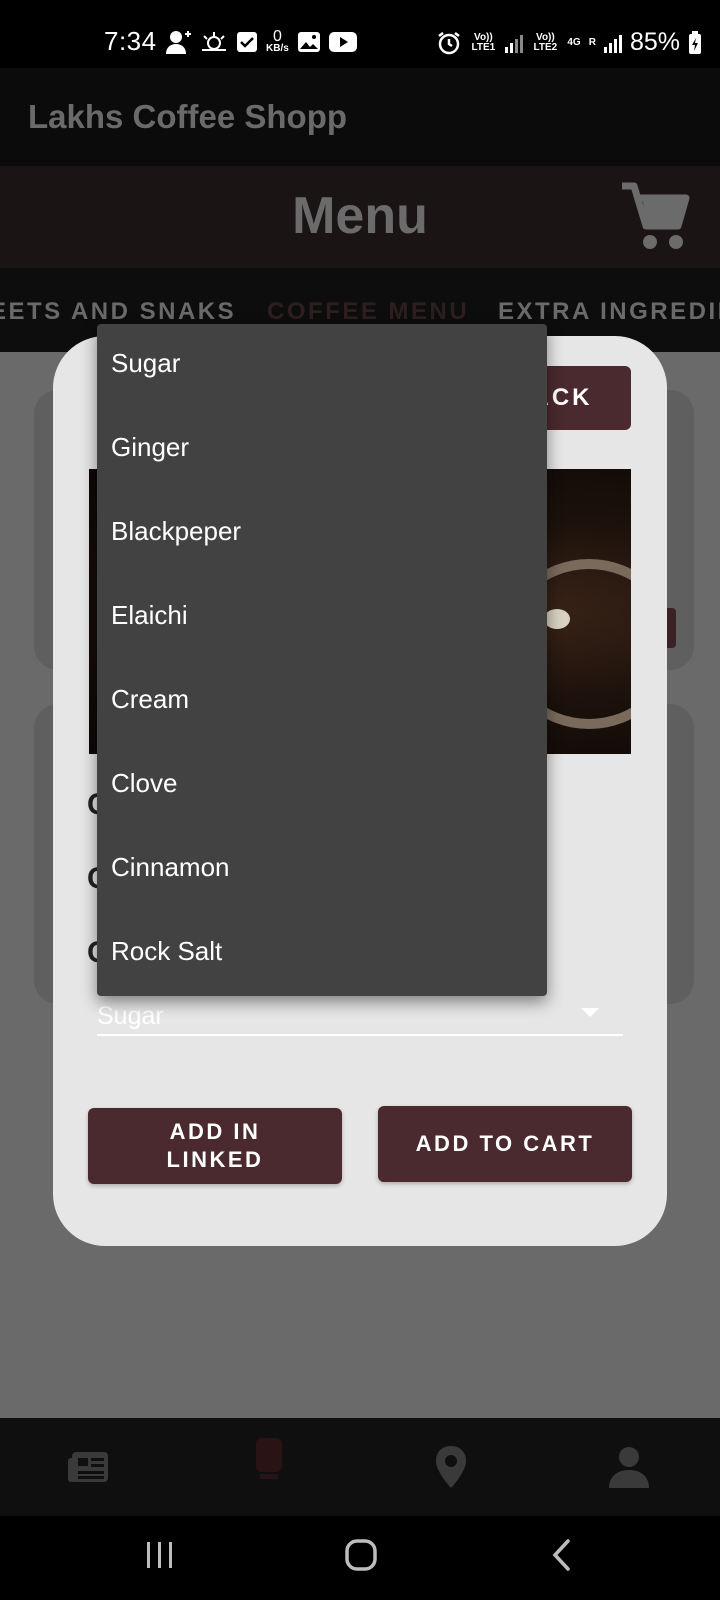 The height and width of the screenshot is (1600, 720). Describe the element at coordinates (176, 531) in the screenshot. I see `dropdown-item-blackpeper: Blackpeper` at that location.